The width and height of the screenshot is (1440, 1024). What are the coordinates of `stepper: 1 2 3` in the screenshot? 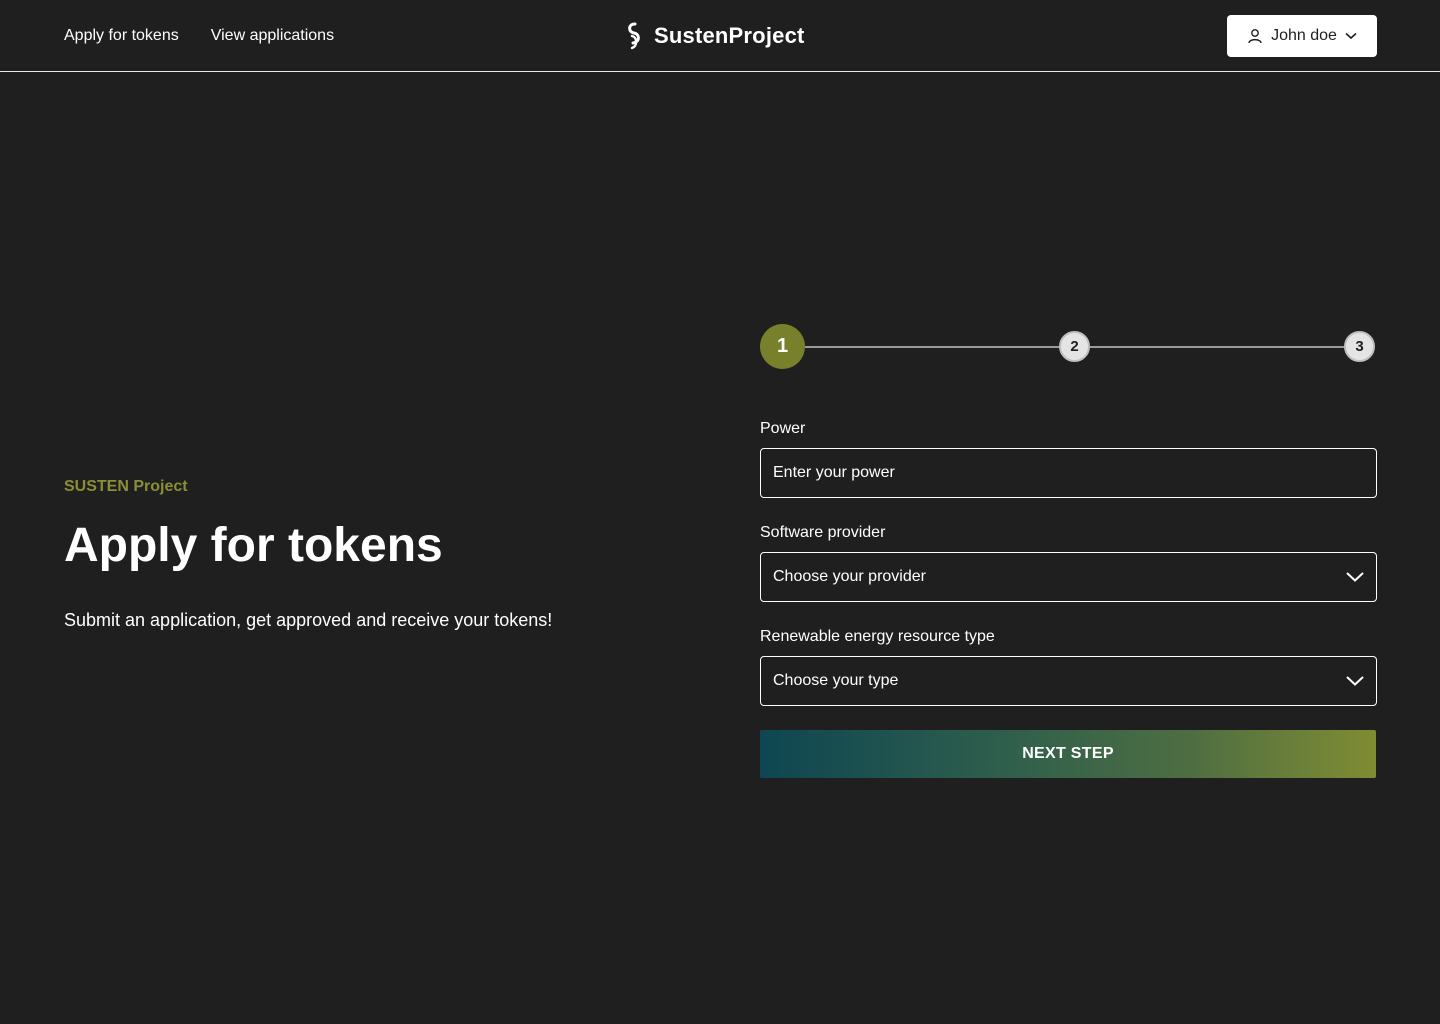 It's located at (1068, 346).